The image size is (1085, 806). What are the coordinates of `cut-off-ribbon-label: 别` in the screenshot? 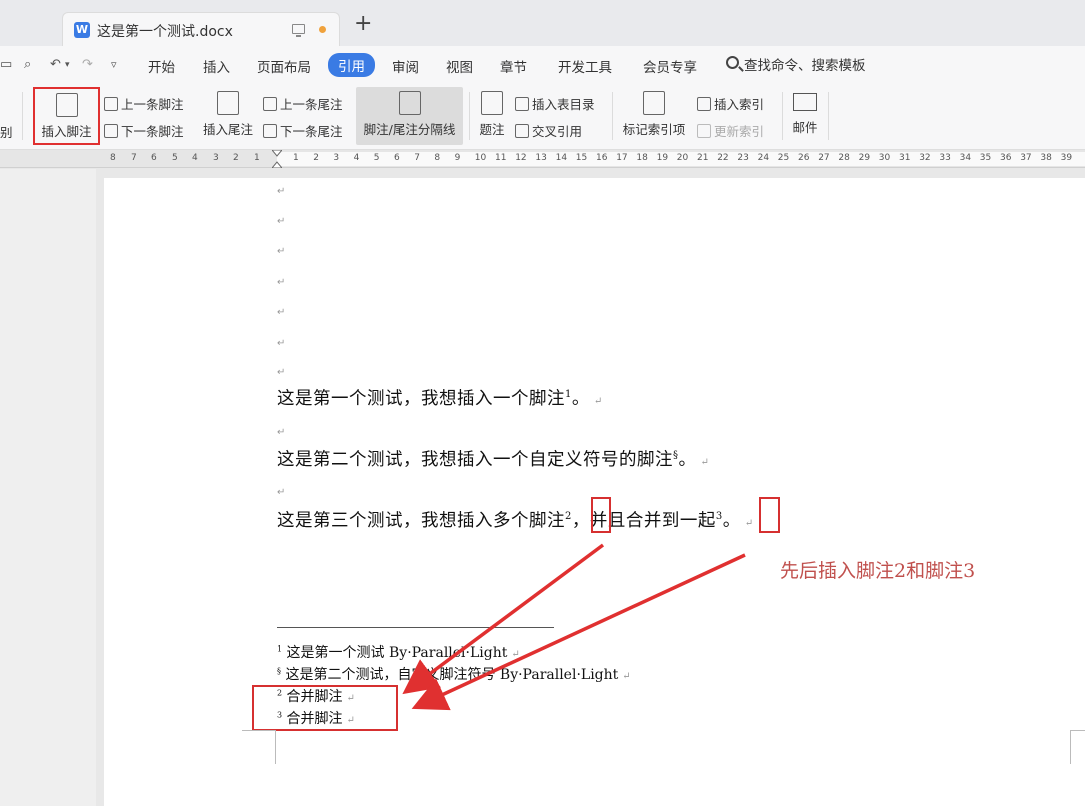 It's located at (6, 131).